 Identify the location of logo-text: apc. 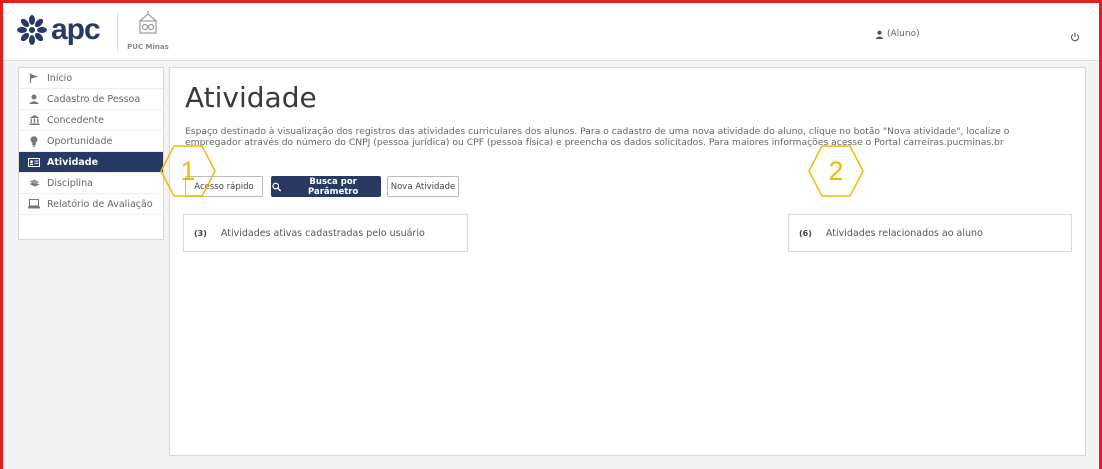
(76, 29).